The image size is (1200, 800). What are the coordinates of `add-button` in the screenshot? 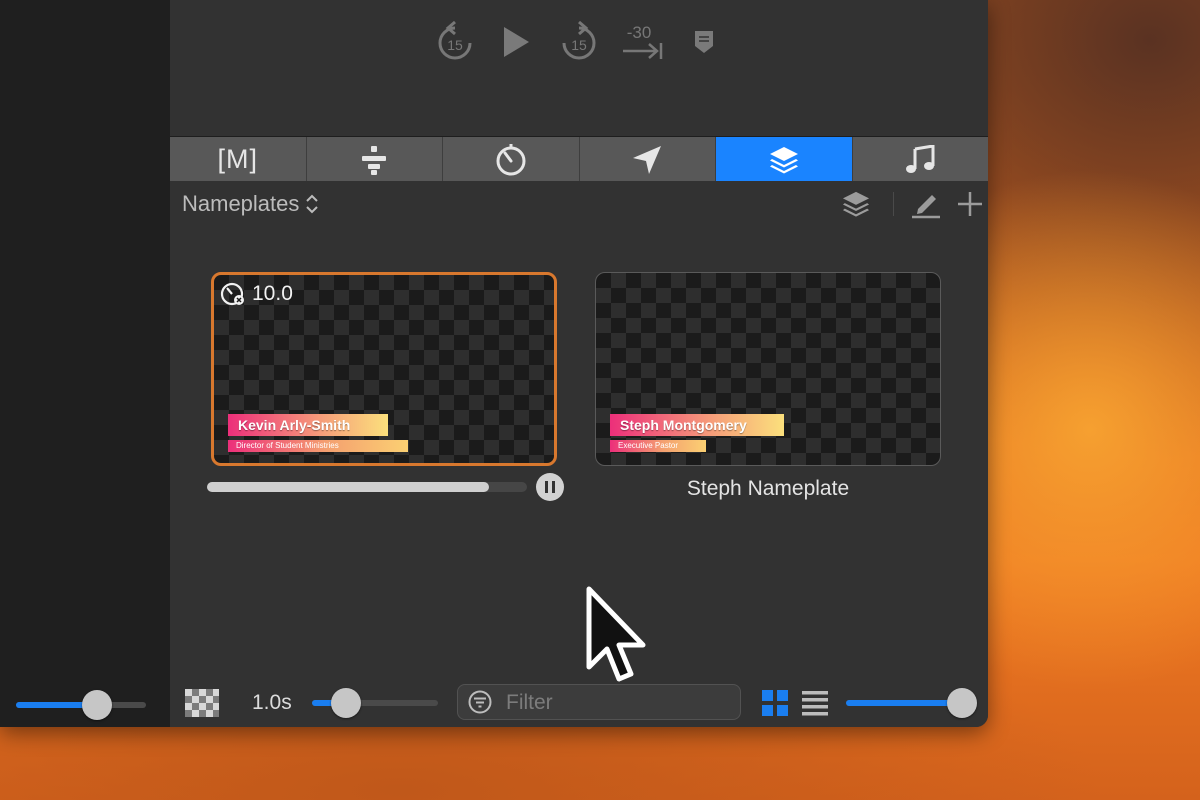 It's located at (970, 204).